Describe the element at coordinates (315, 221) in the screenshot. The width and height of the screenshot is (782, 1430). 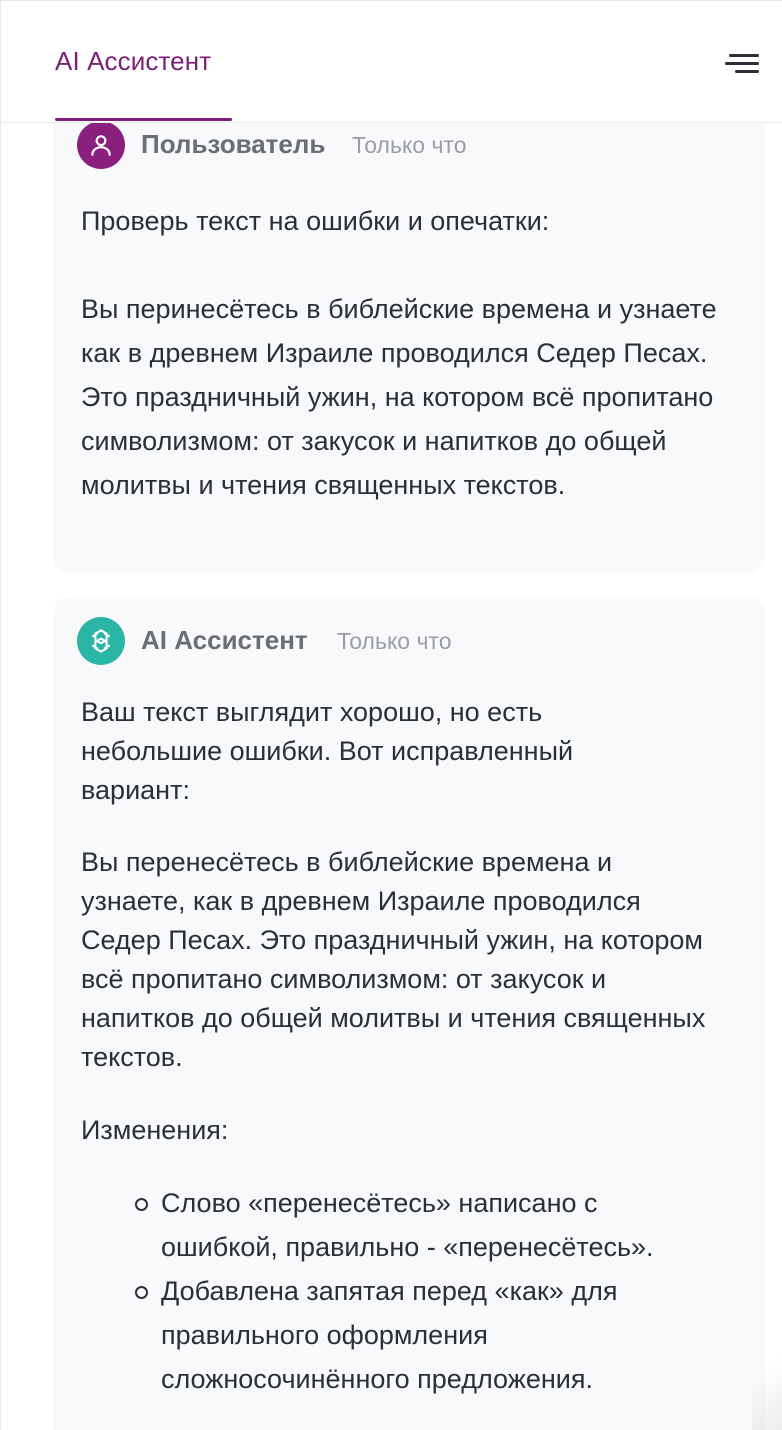
I see `message-paragraph: Проверь текст на ошибки и опечатки:` at that location.